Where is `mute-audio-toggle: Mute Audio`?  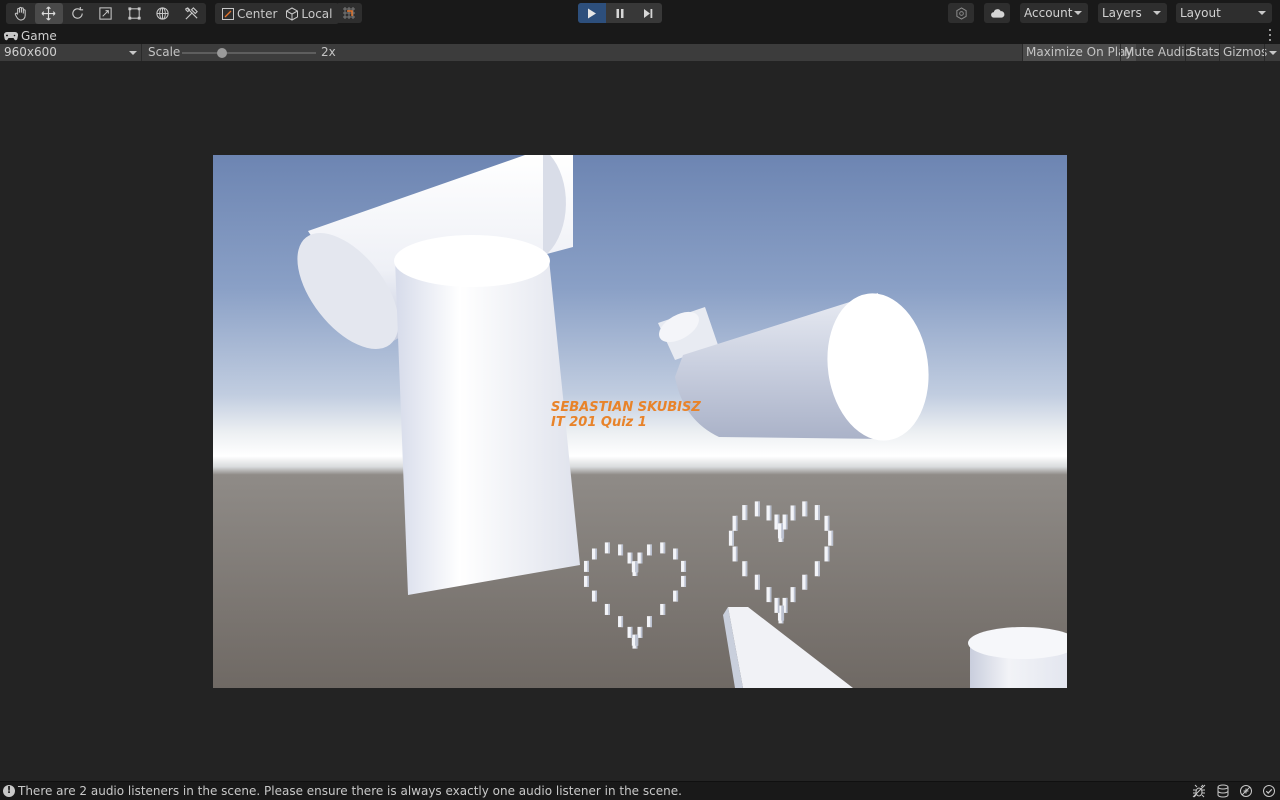 mute-audio-toggle: Mute Audio is located at coordinates (1158, 52).